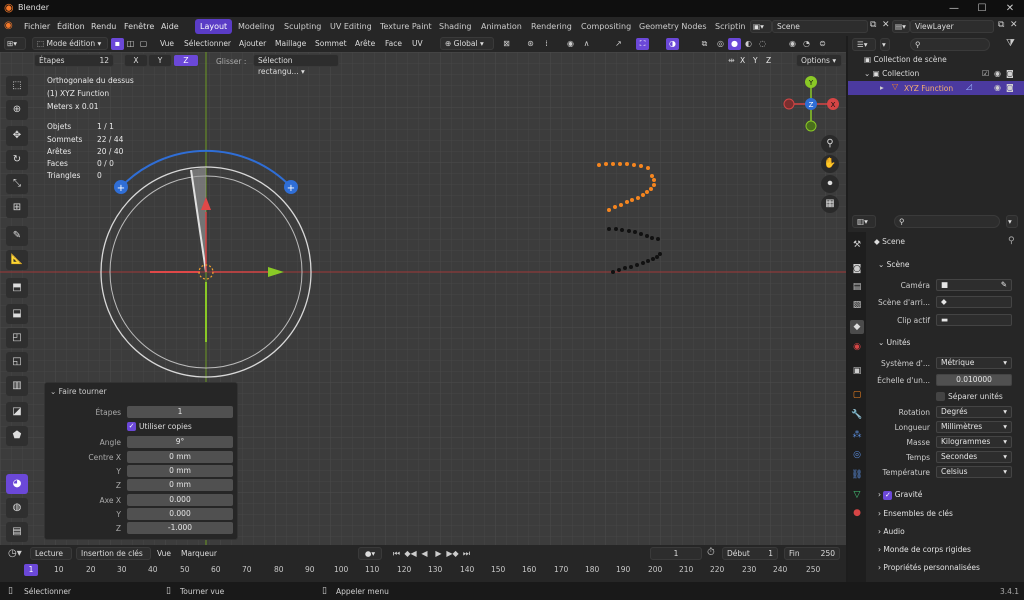  Describe the element at coordinates (742, 60) in the screenshot. I see `mirror-x: X` at that location.